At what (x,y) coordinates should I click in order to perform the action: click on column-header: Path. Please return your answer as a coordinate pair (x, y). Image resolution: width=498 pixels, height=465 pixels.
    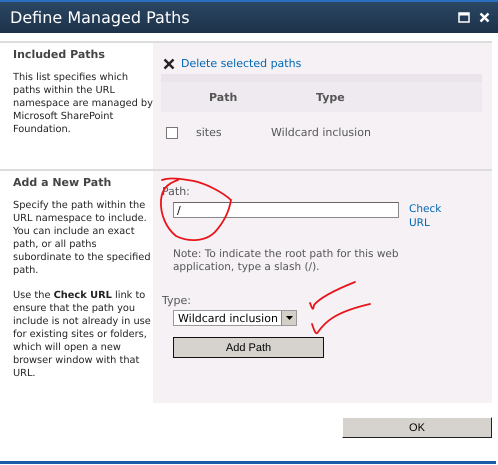
    Looking at the image, I should click on (223, 97).